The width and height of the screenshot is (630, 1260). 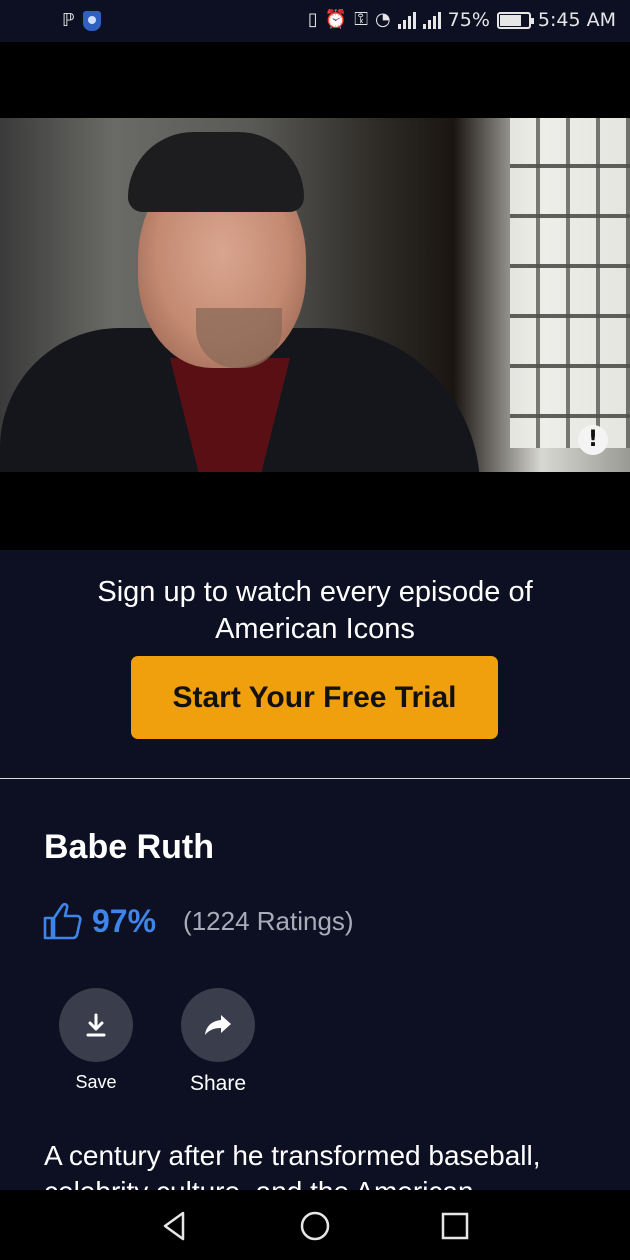 I want to click on status-left-icons: ℙ, so click(x=81, y=21).